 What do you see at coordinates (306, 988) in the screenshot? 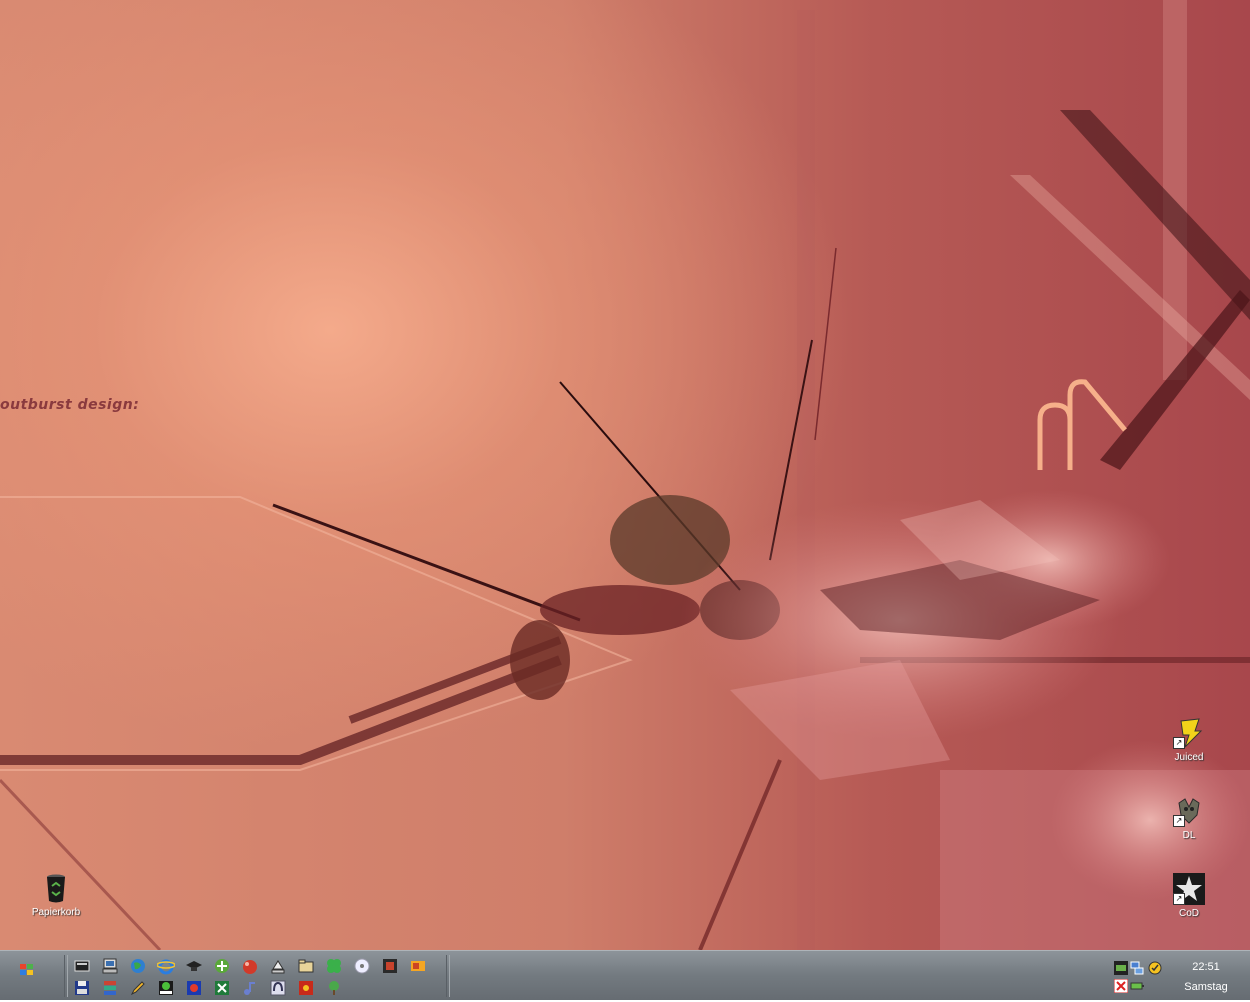
I see `red-app-icon` at bounding box center [306, 988].